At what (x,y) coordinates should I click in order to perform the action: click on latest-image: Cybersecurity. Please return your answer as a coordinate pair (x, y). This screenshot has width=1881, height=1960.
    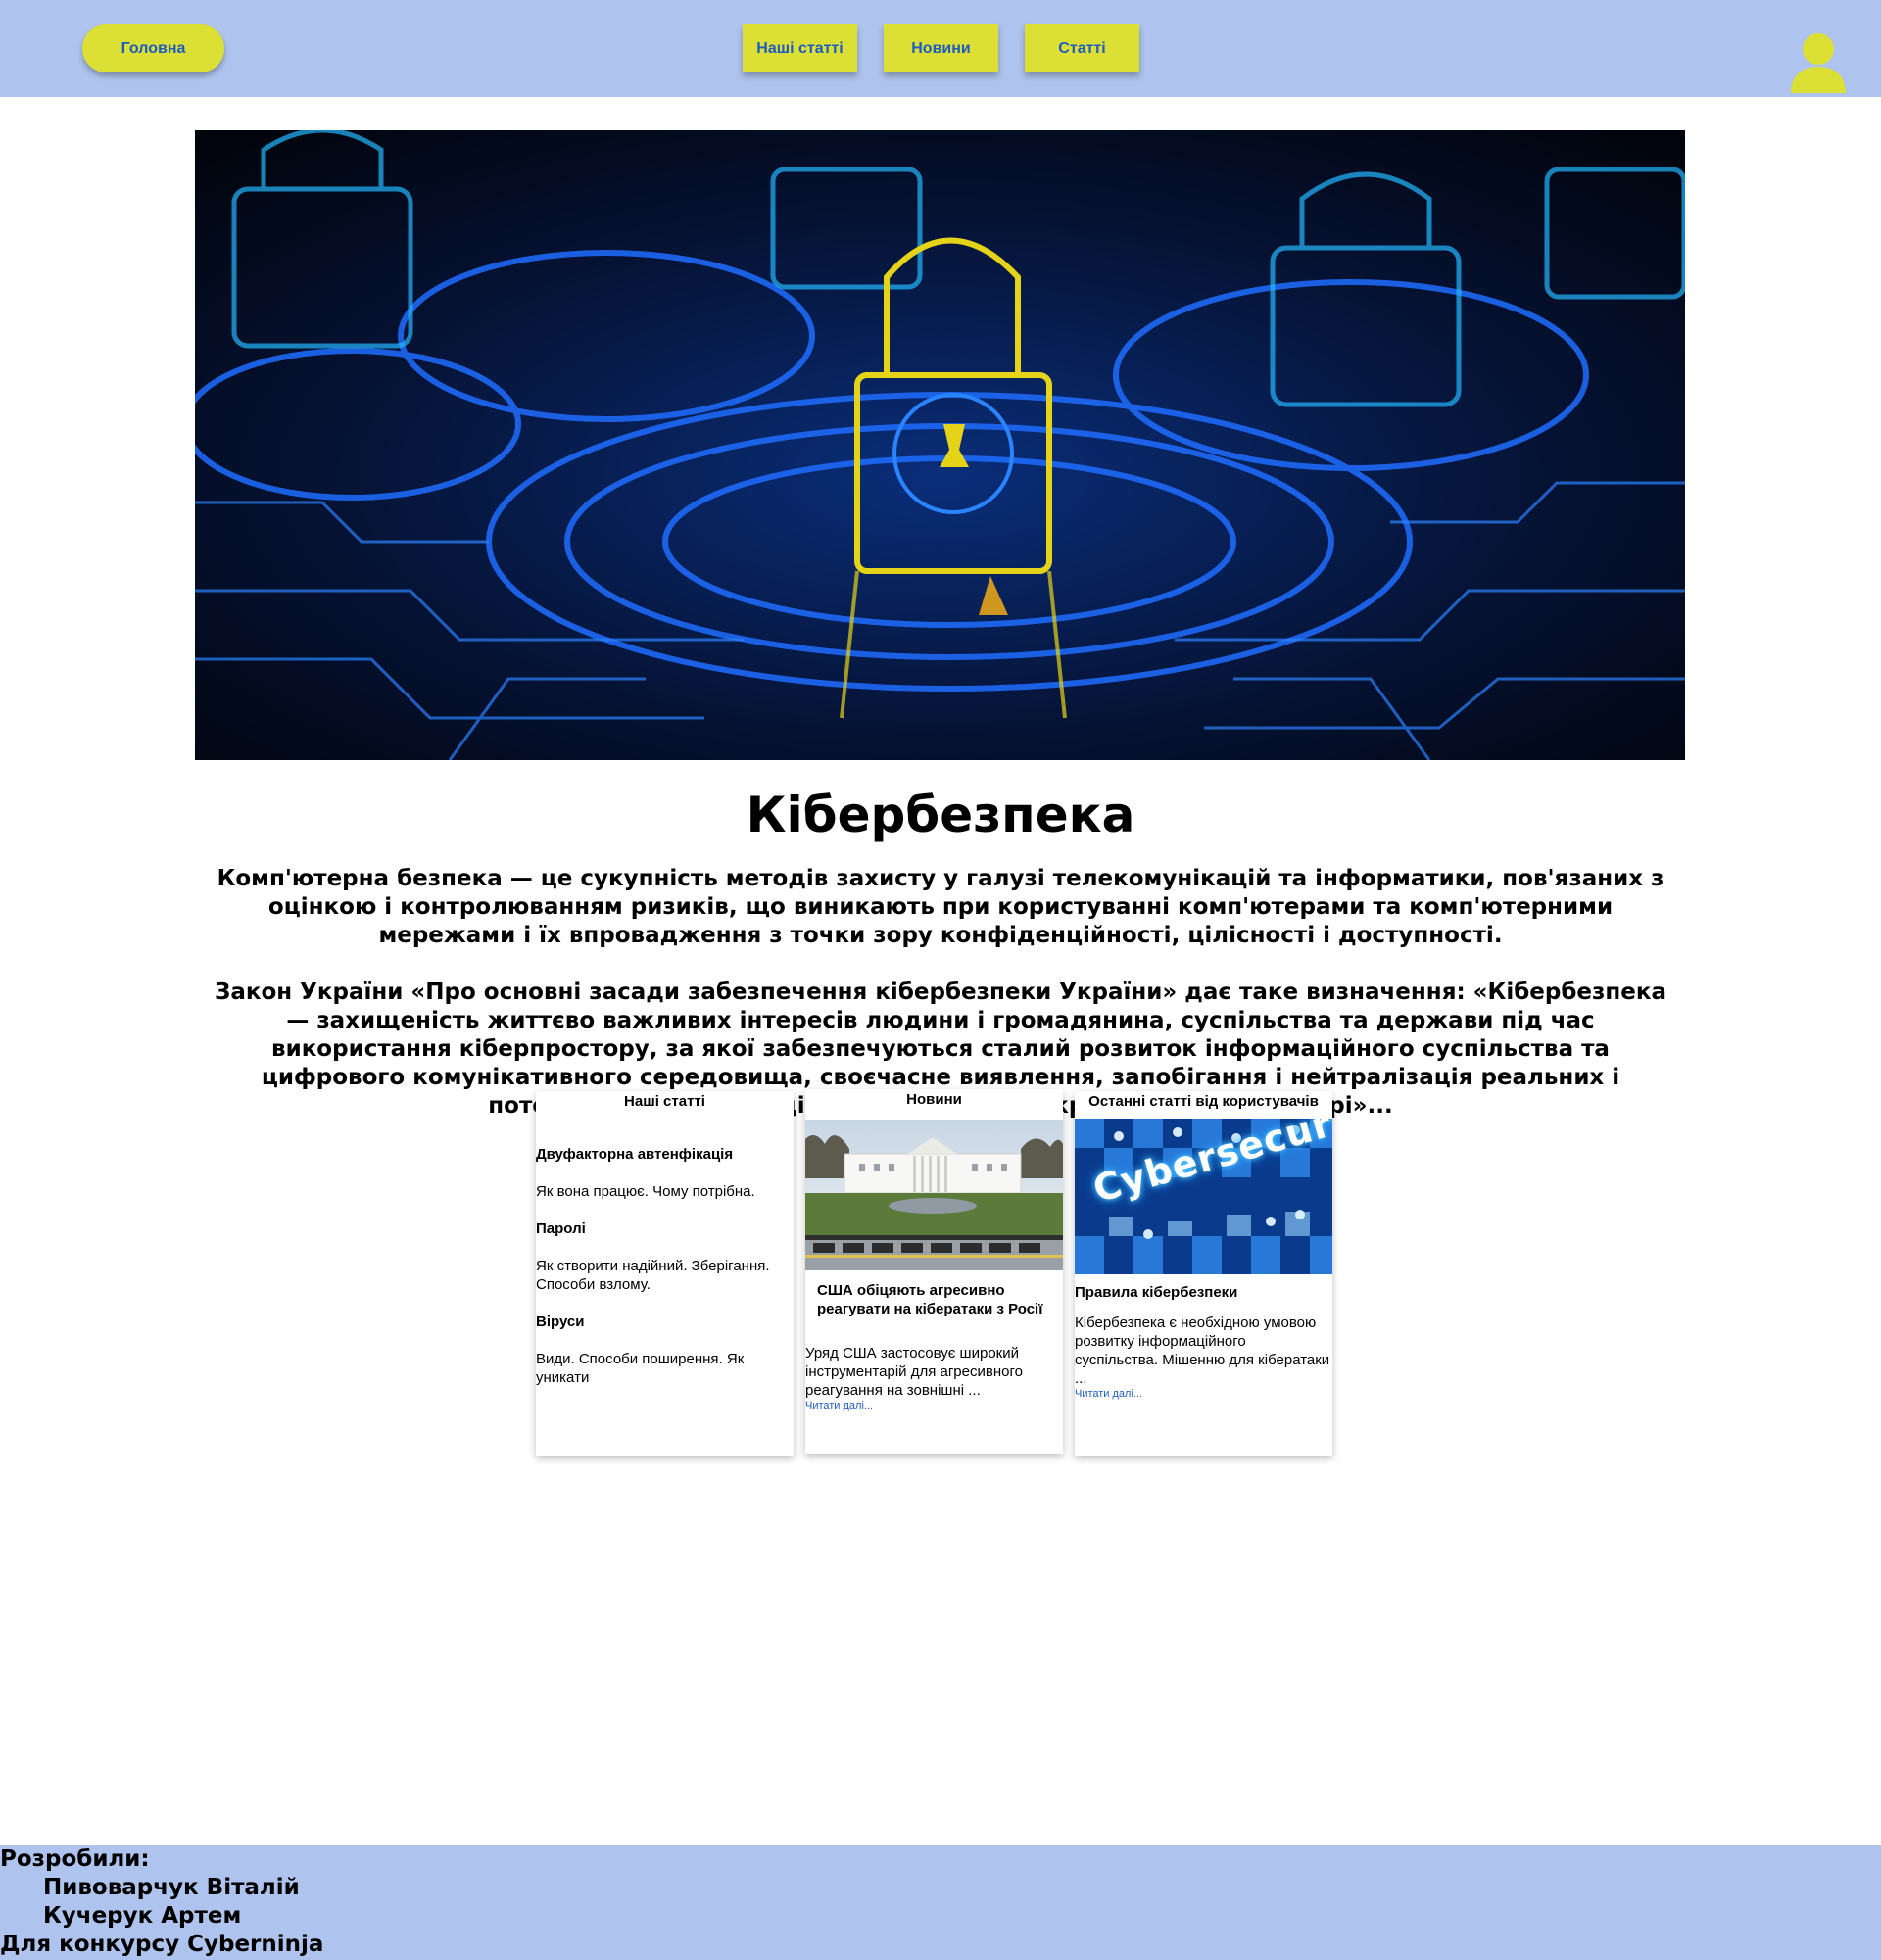
    Looking at the image, I should click on (1203, 1197).